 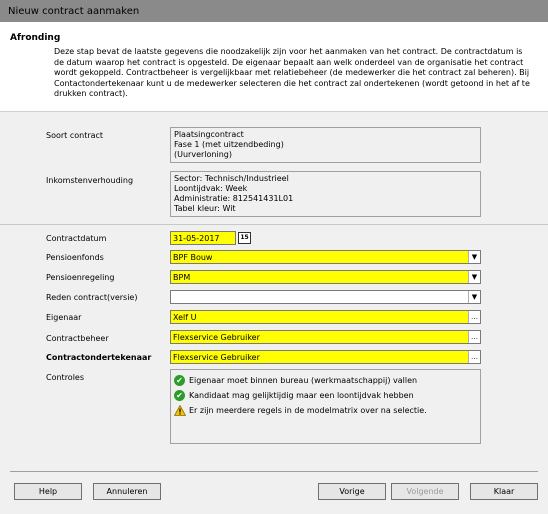 I want to click on pensioenregeling-select: BPM ▼, so click(x=325, y=277).